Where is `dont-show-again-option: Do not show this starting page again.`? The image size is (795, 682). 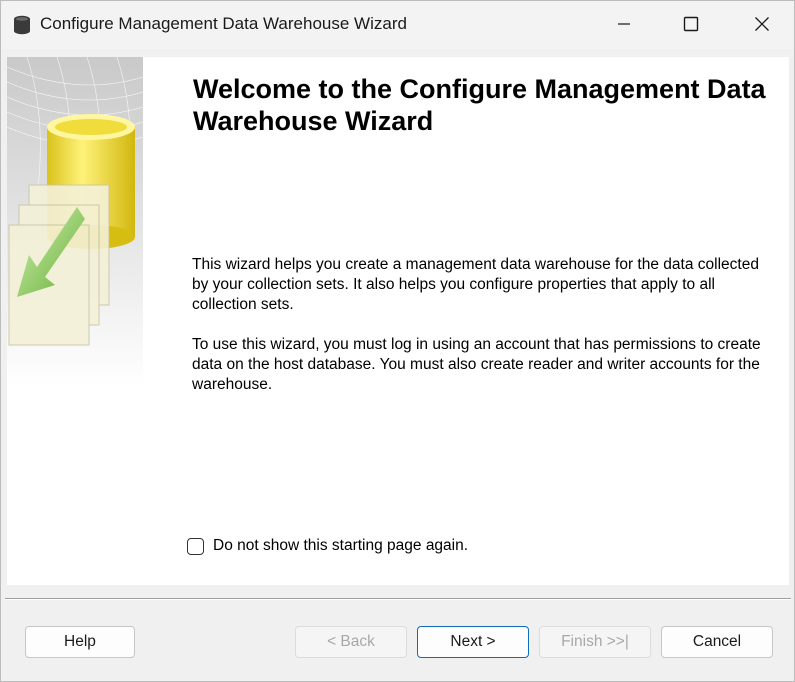 dont-show-again-option: Do not show this starting page again. is located at coordinates (327, 546).